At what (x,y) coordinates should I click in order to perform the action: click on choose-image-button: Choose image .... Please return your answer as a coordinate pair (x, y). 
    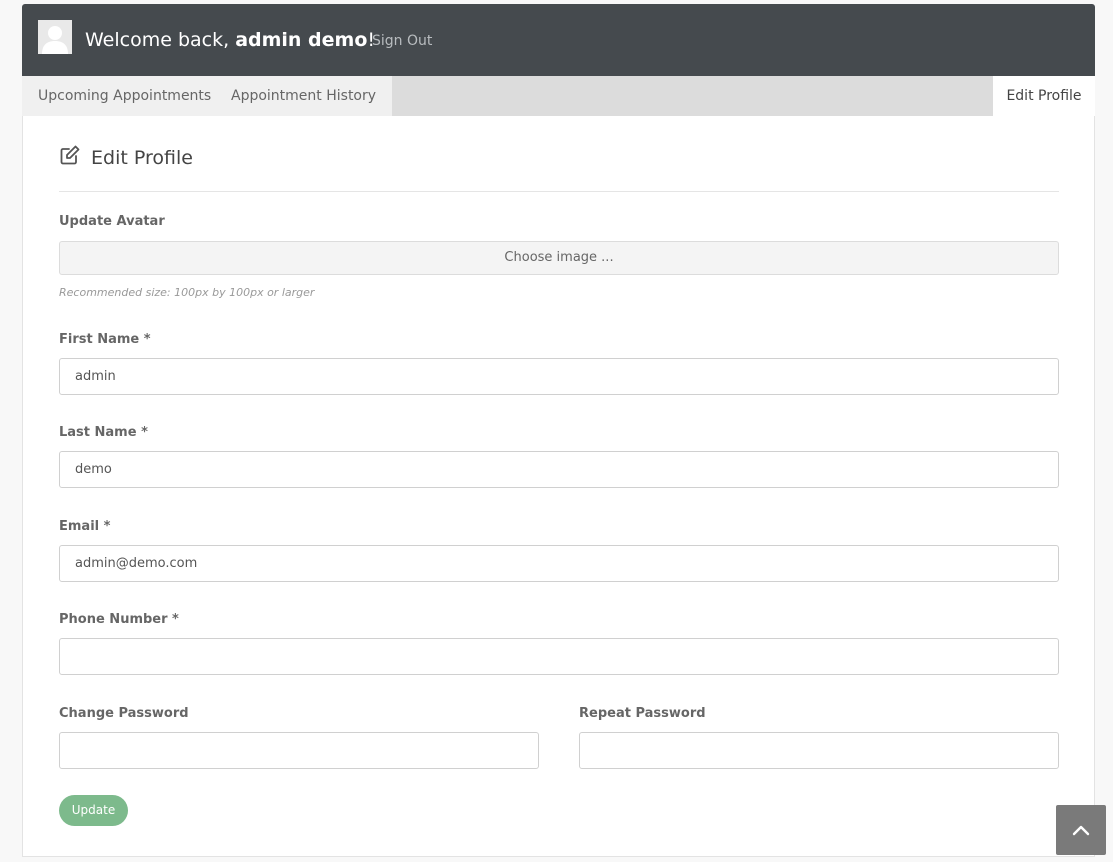
    Looking at the image, I should click on (559, 258).